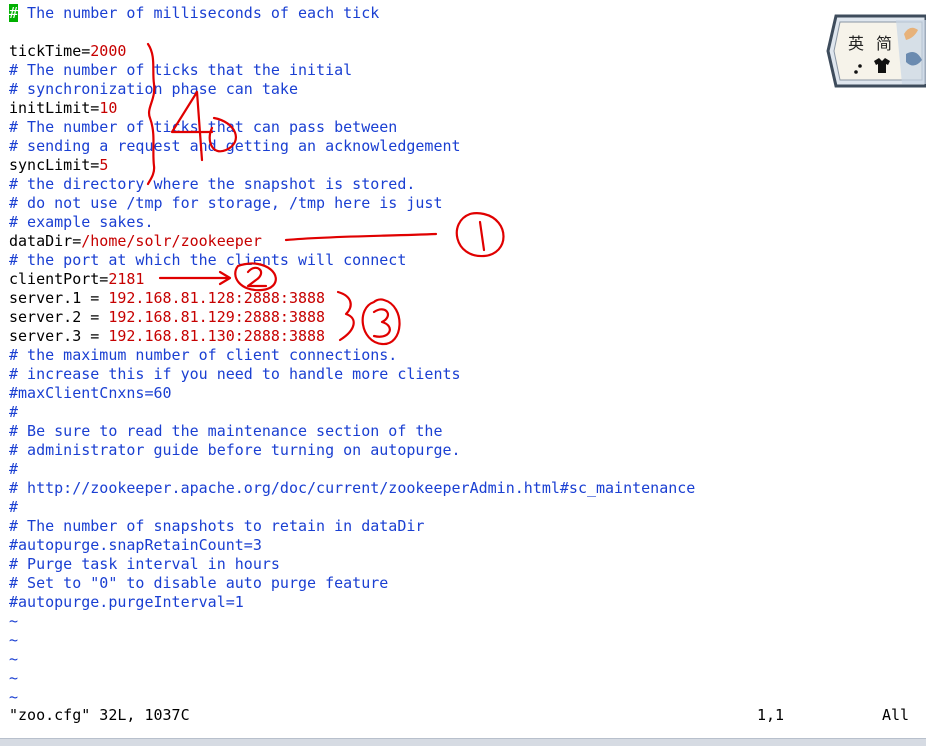 This screenshot has width=926, height=746. Describe the element at coordinates (14, 13) in the screenshot. I see `text-cursor: #` at that location.